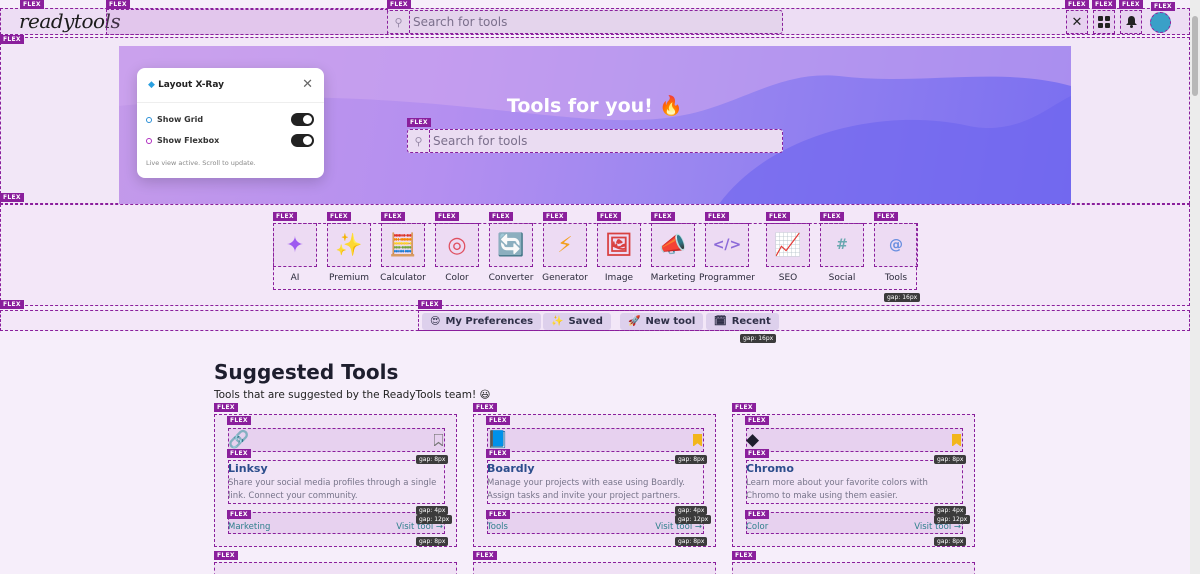 This screenshot has width=1200, height=574. What do you see at coordinates (498, 440) in the screenshot?
I see `board-icon: 📘` at bounding box center [498, 440].